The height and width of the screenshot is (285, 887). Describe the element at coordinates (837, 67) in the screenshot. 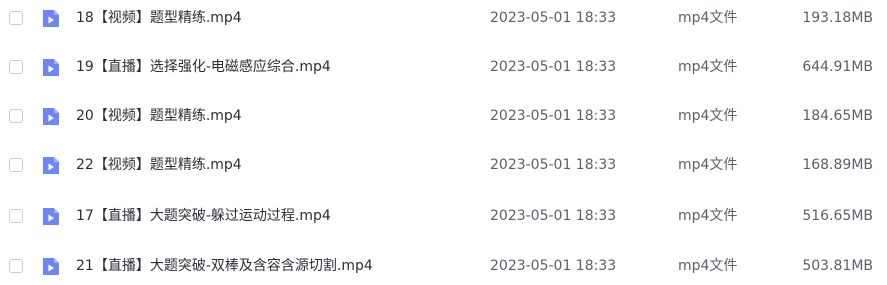

I see `file-size: 644.91MB` at that location.